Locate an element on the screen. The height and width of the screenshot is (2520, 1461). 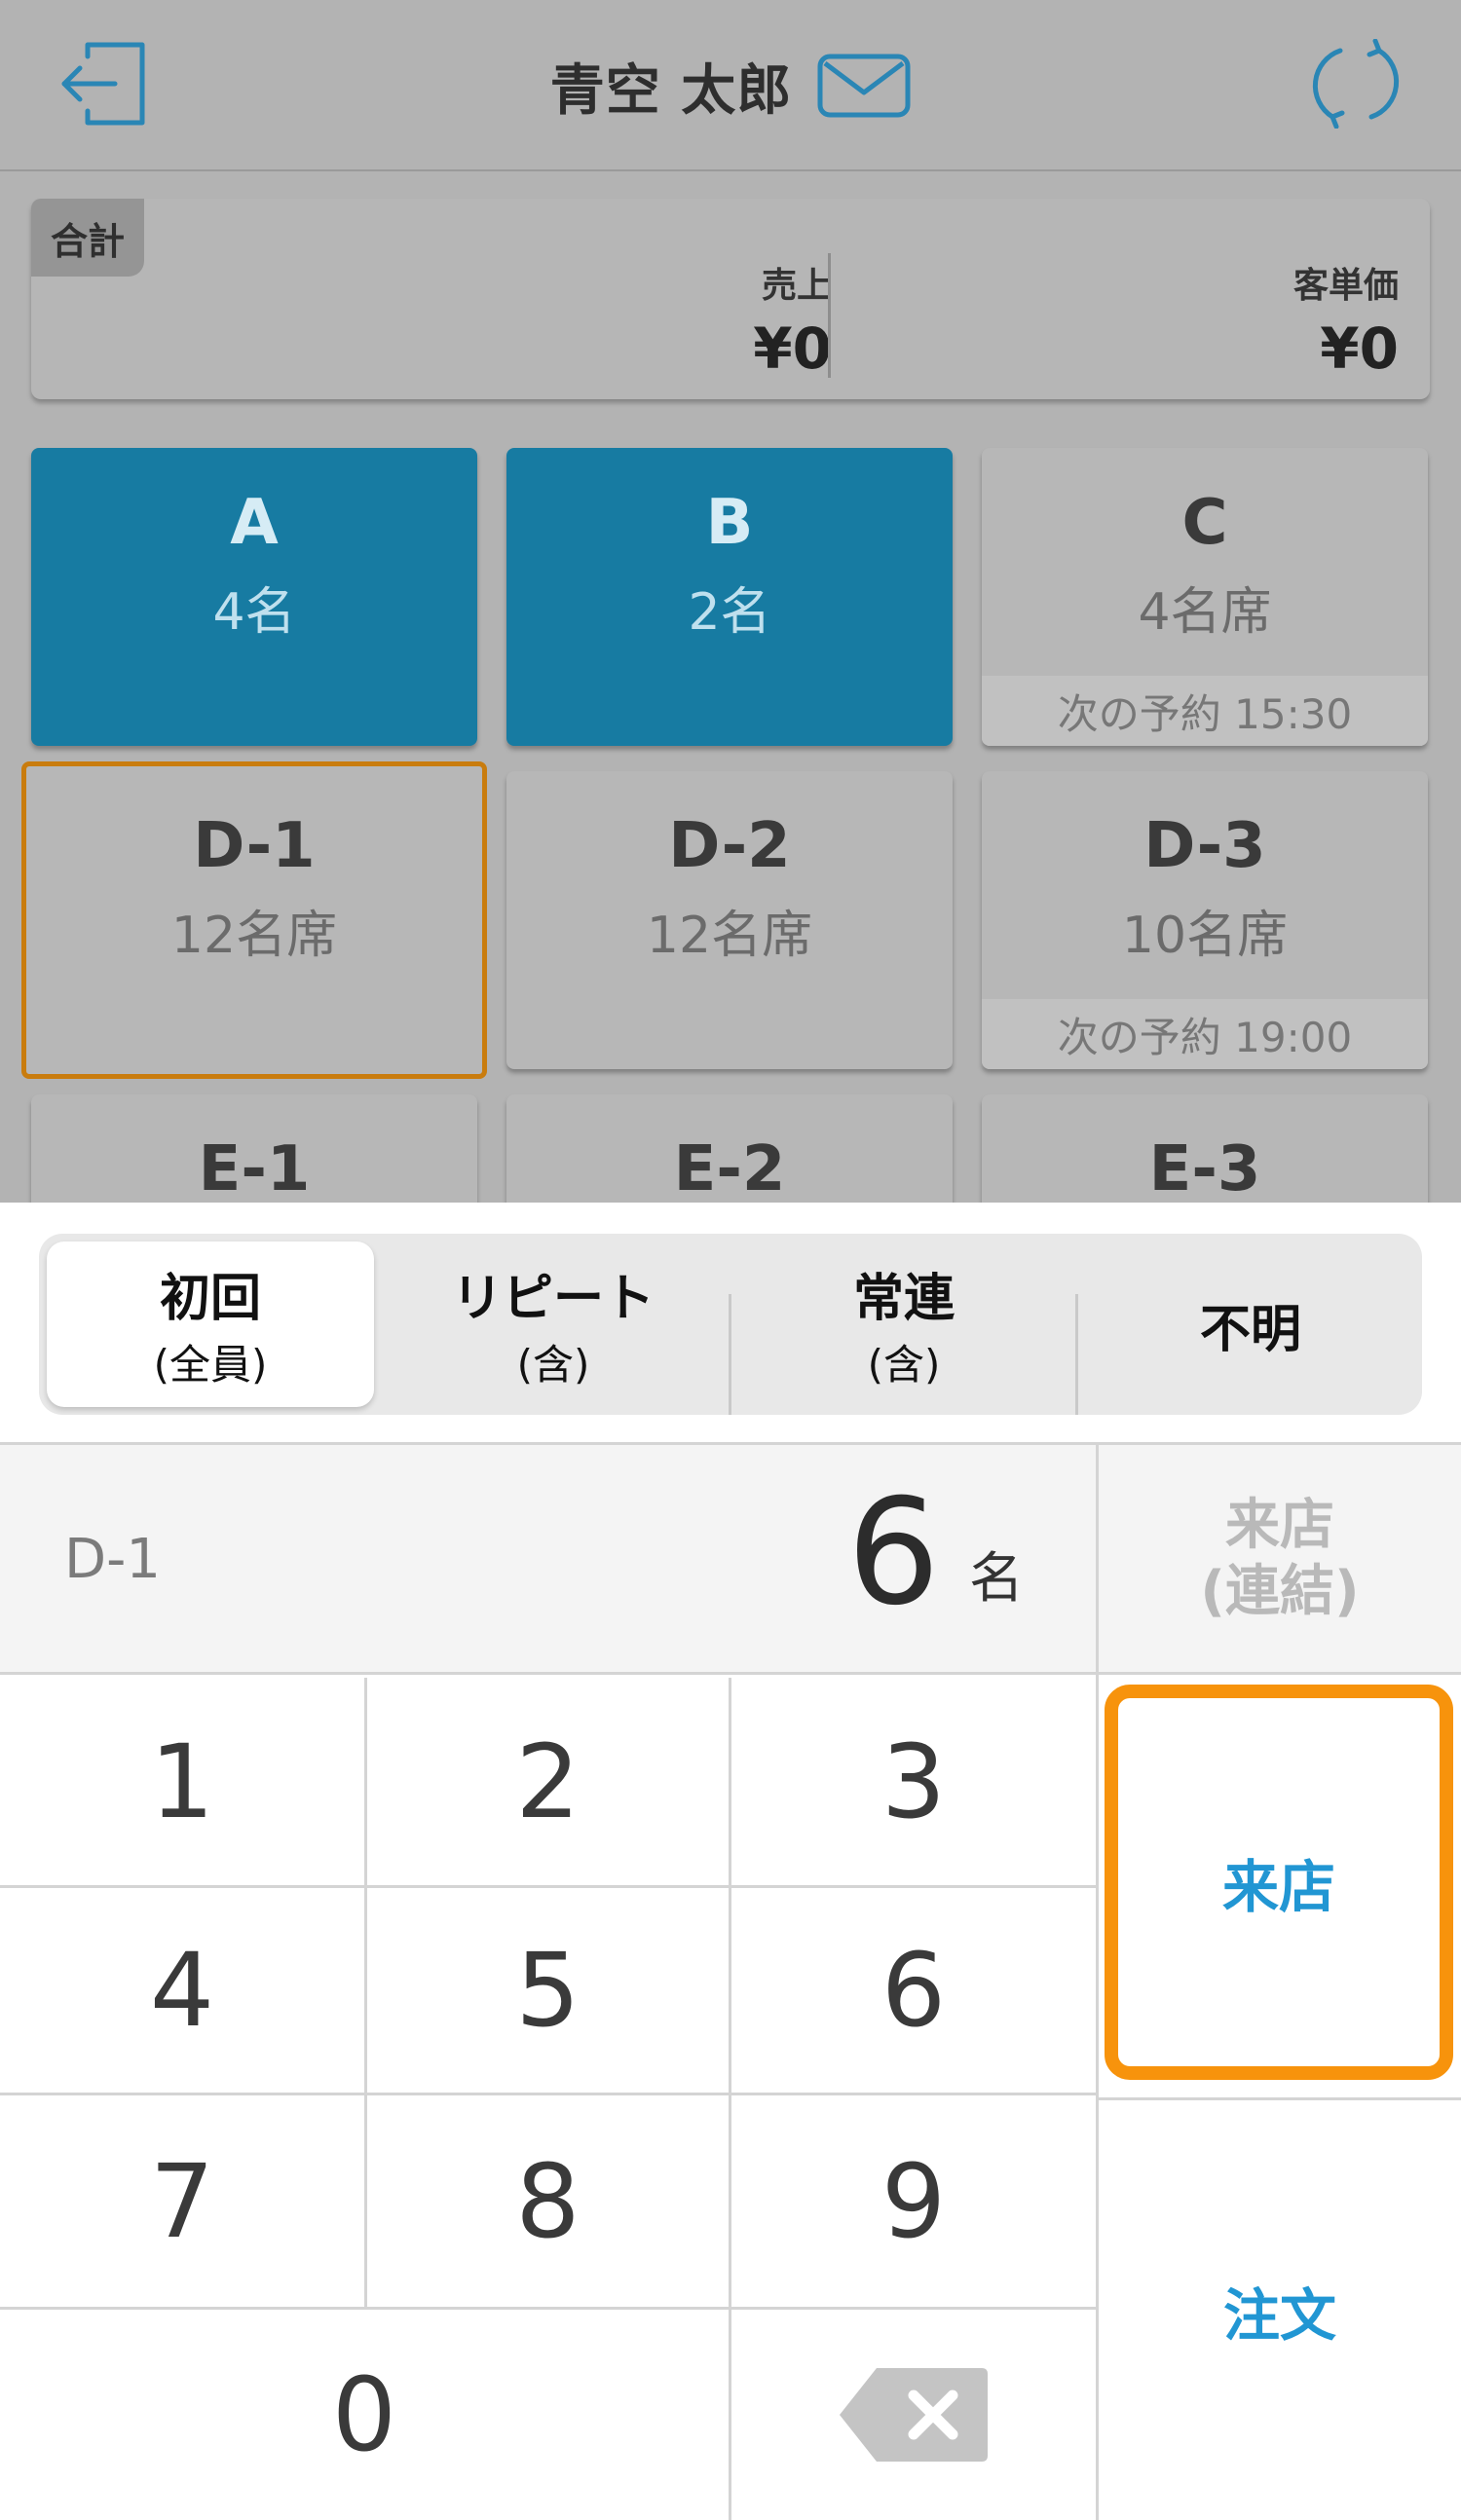
sync-icon is located at coordinates (1356, 84).